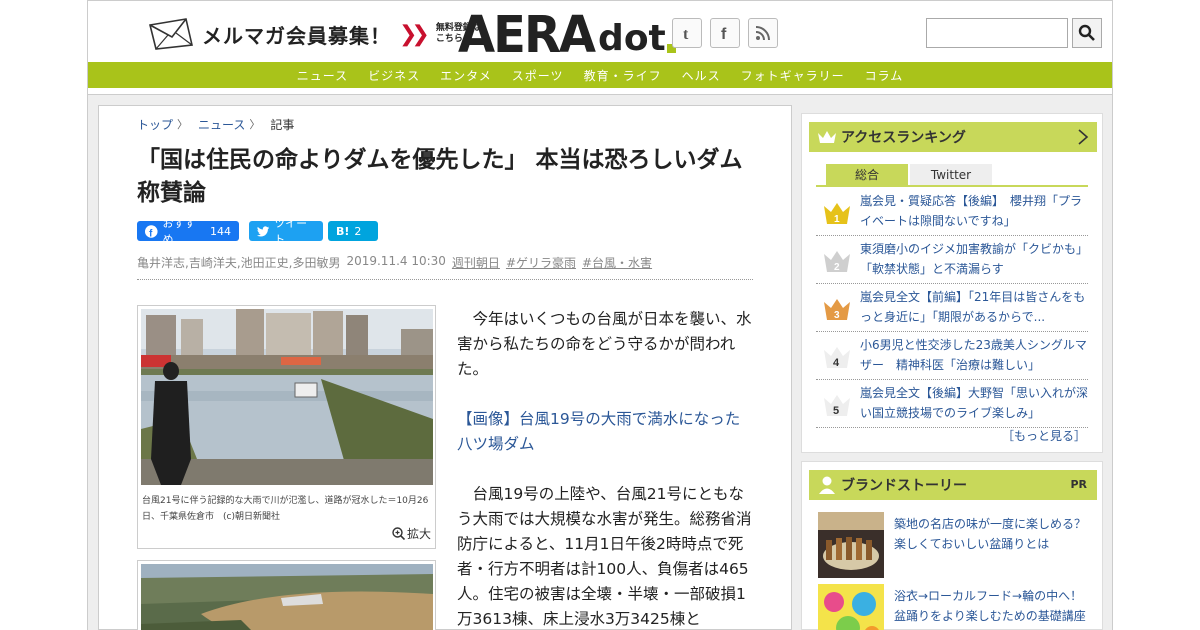 Image resolution: width=1200 pixels, height=630 pixels. What do you see at coordinates (440, 176) in the screenshot?
I see `article-title: 「国は住民の命よりダムを優先した」 本当は恐ろしいダム称賛論` at bounding box center [440, 176].